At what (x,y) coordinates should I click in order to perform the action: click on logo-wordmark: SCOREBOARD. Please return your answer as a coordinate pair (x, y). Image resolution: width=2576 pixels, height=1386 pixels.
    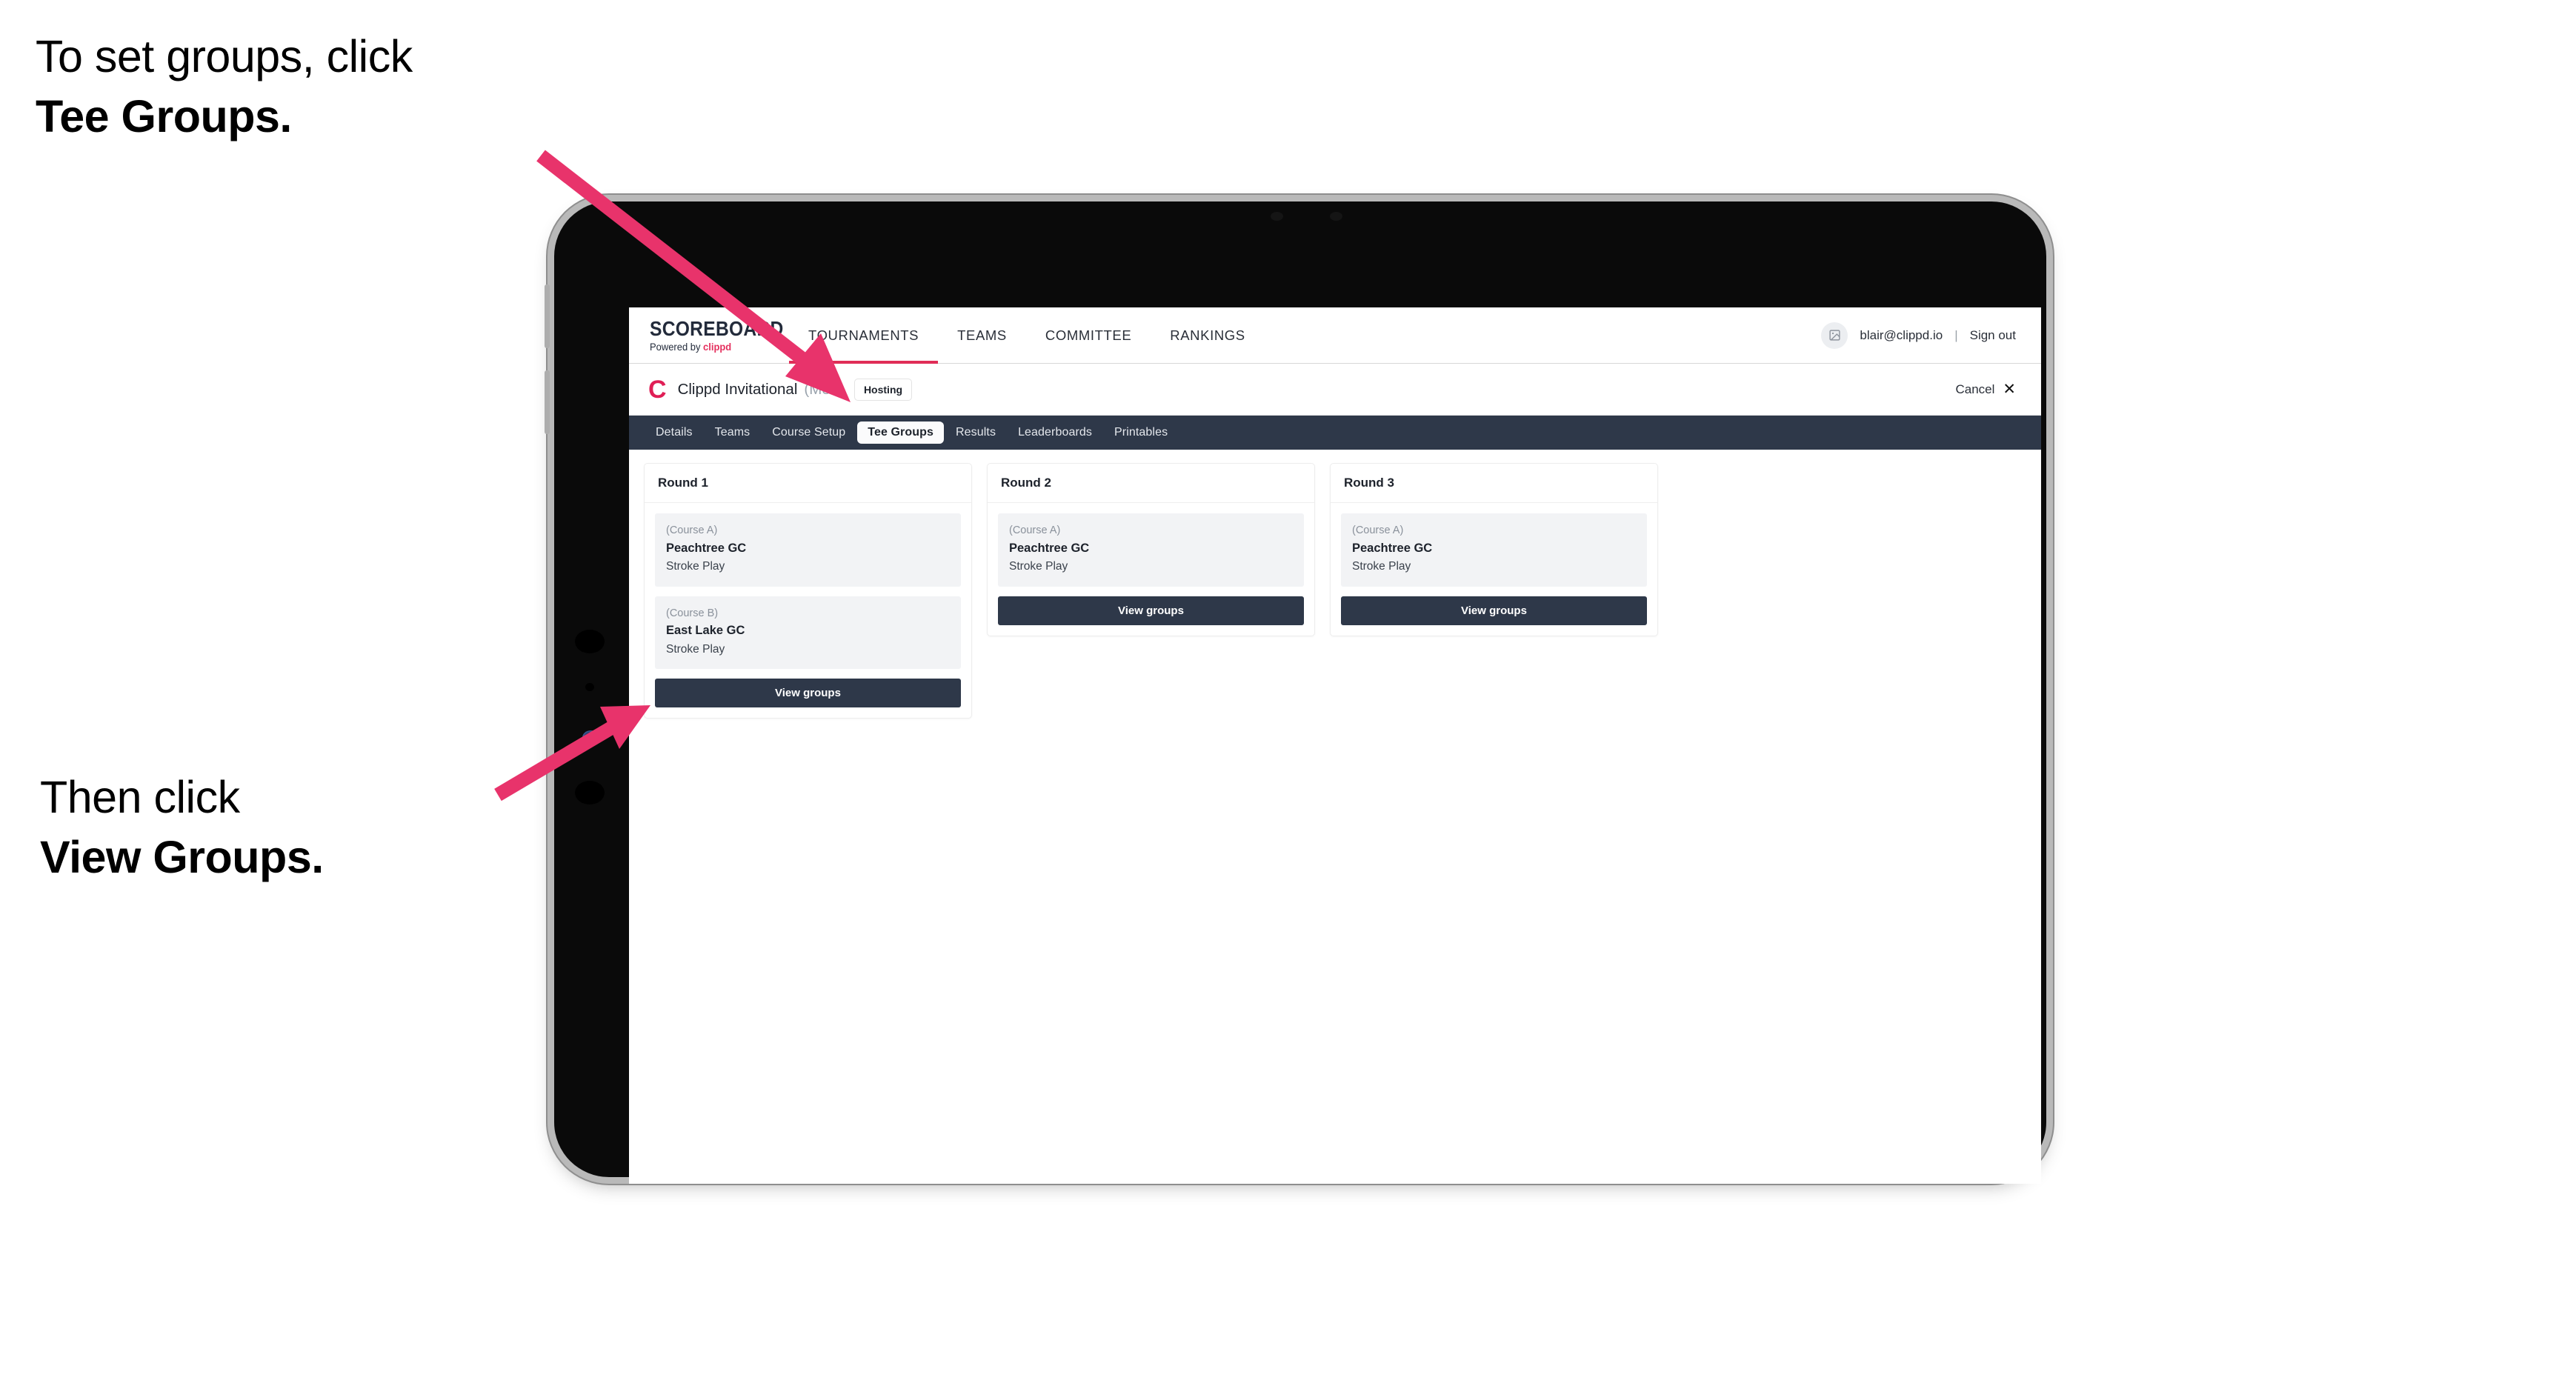
    Looking at the image, I should click on (717, 328).